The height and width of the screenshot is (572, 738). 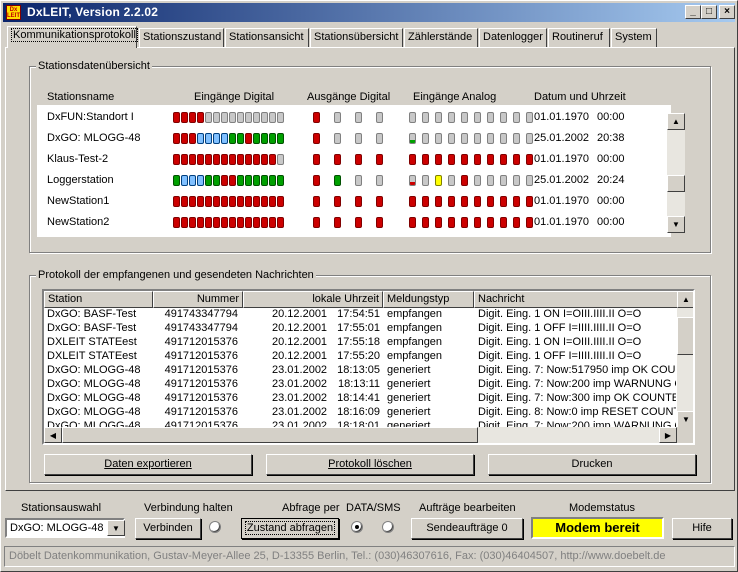 What do you see at coordinates (98, 299) in the screenshot?
I see `col-station: Station` at bounding box center [98, 299].